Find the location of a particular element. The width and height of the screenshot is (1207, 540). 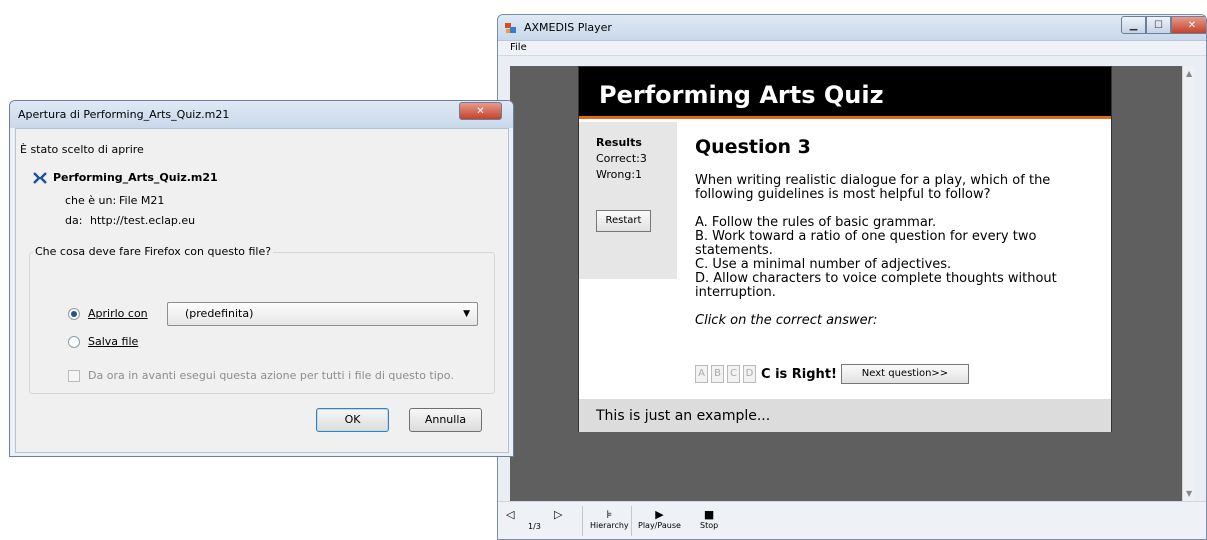

maximize-button: ☐ is located at coordinates (1158, 25).